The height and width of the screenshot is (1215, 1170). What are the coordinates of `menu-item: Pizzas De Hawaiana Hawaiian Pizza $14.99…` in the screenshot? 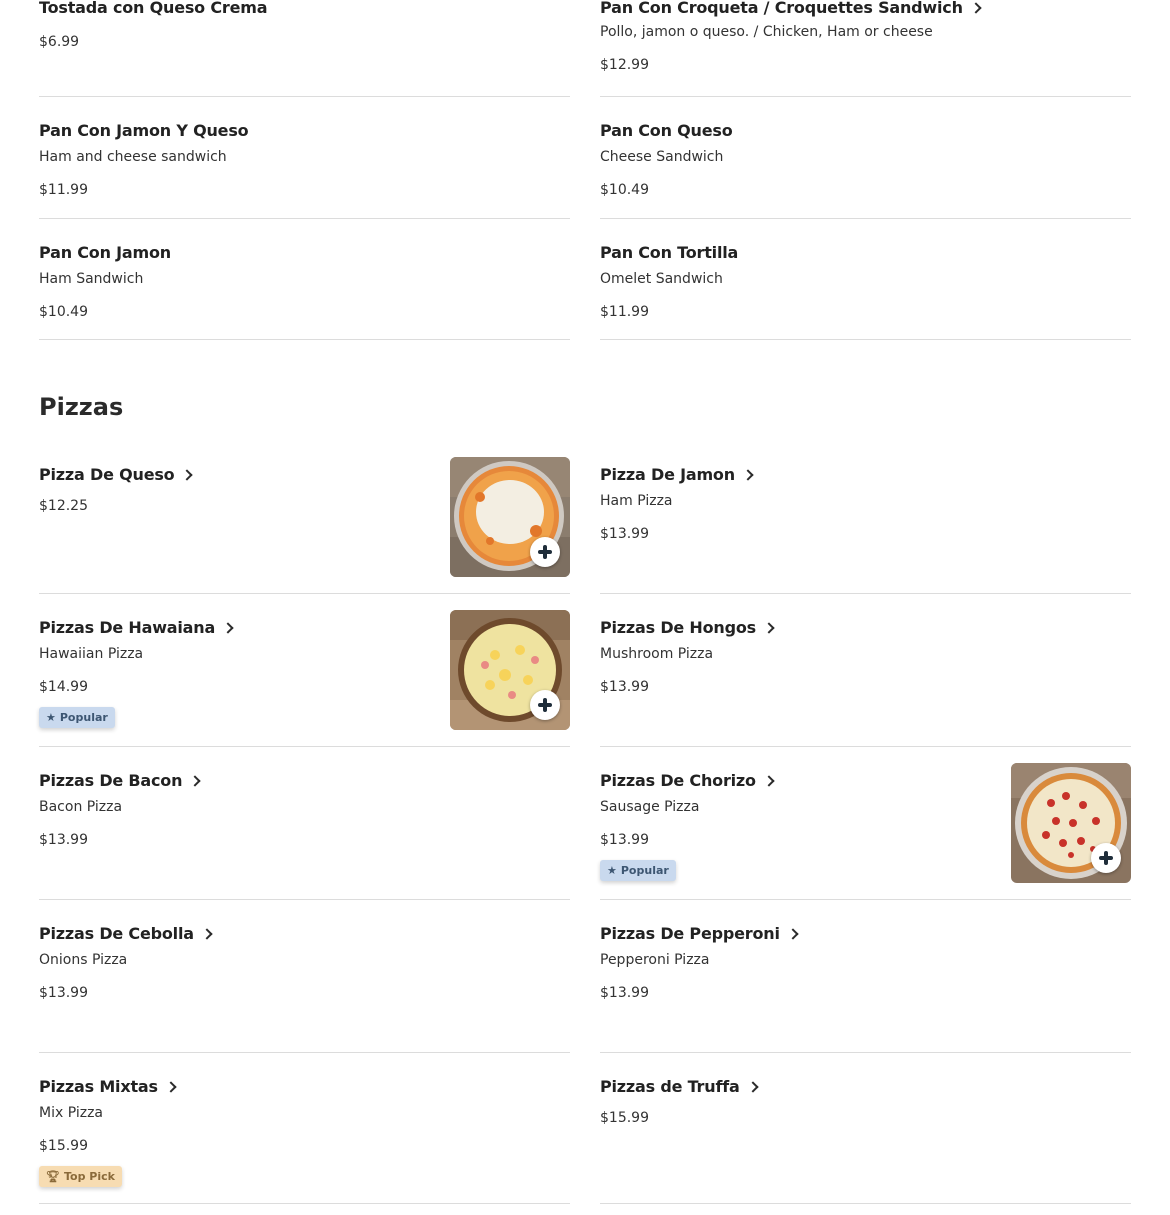 It's located at (304, 670).